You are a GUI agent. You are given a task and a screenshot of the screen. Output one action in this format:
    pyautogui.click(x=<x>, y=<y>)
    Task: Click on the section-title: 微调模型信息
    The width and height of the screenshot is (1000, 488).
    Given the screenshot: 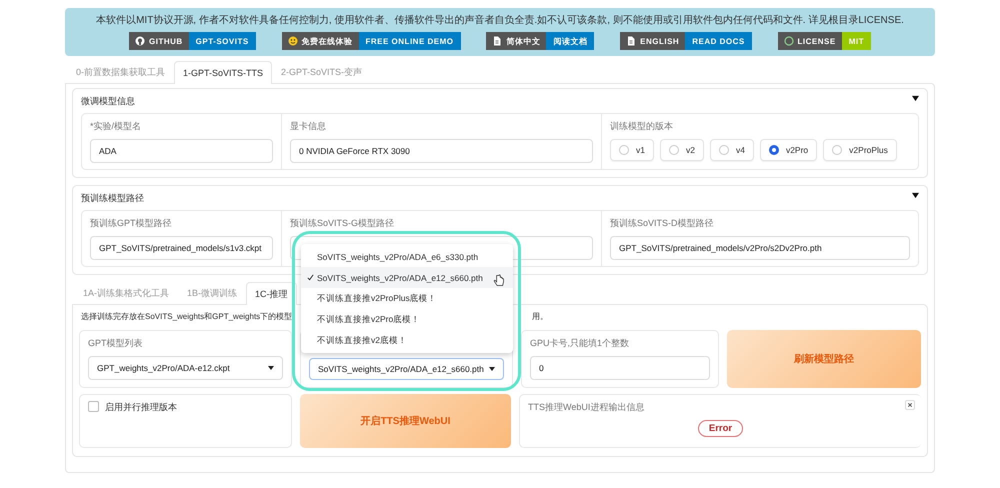 What is the action you would take?
    pyautogui.click(x=108, y=101)
    